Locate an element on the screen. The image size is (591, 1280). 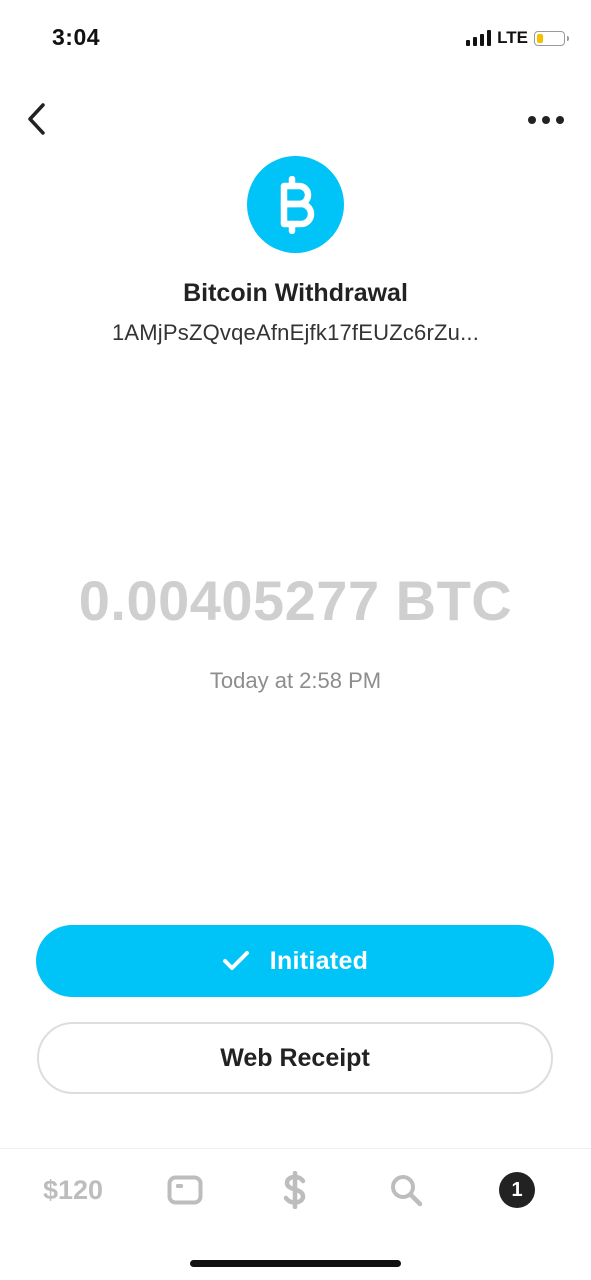
tab-search is located at coordinates (406, 1190).